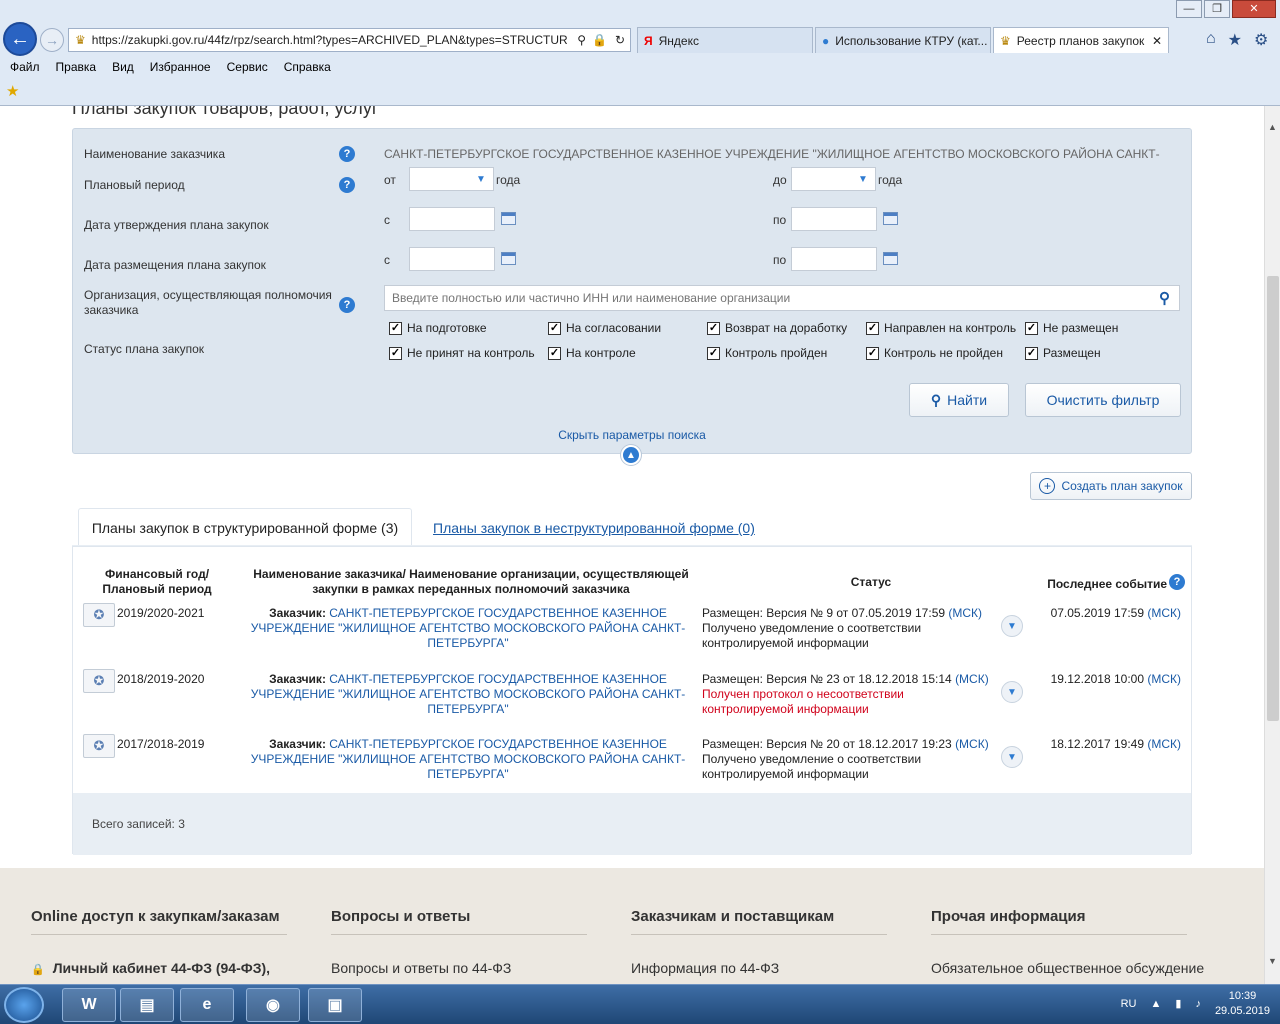  Describe the element at coordinates (1081, 40) in the screenshot. I see `tab-plans-registry: ♛ Реестр планов закупок ✕` at that location.